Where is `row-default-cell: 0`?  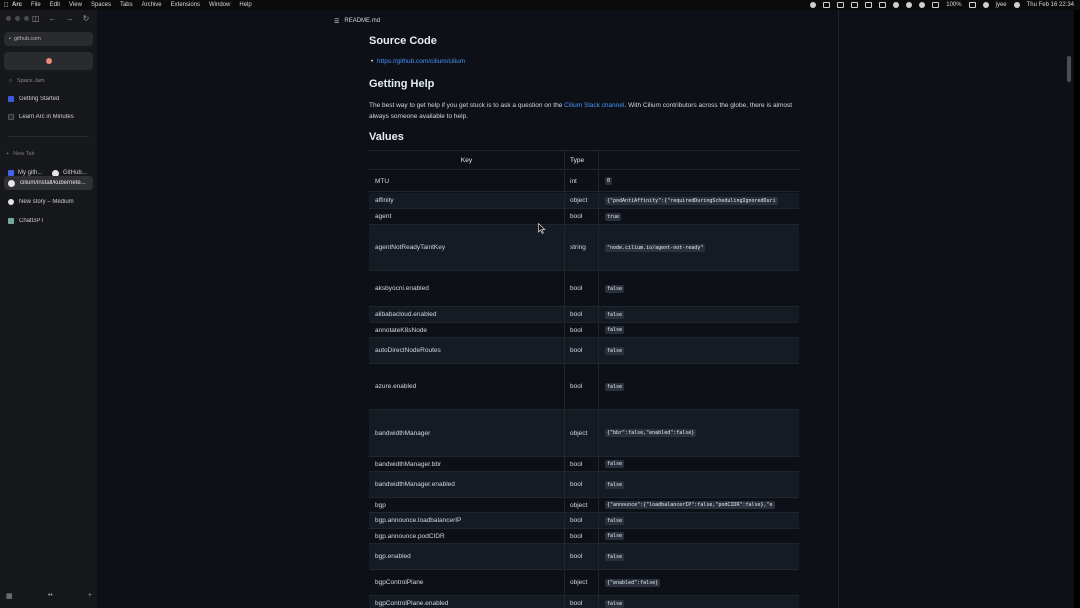
row-default-cell: 0 is located at coordinates (699, 181).